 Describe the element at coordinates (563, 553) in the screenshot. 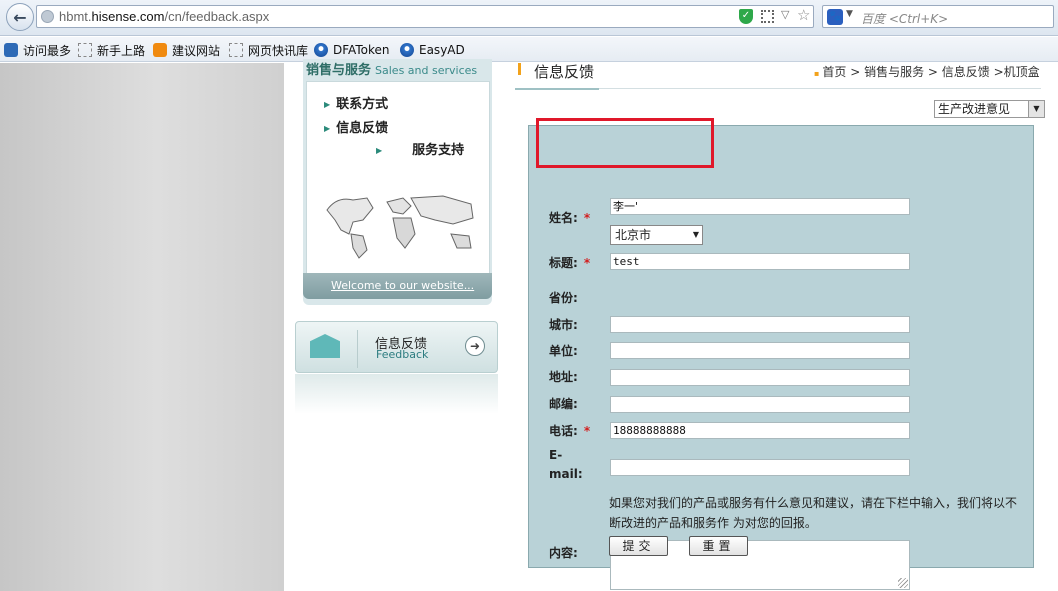

I see `content-label: 内容:` at that location.